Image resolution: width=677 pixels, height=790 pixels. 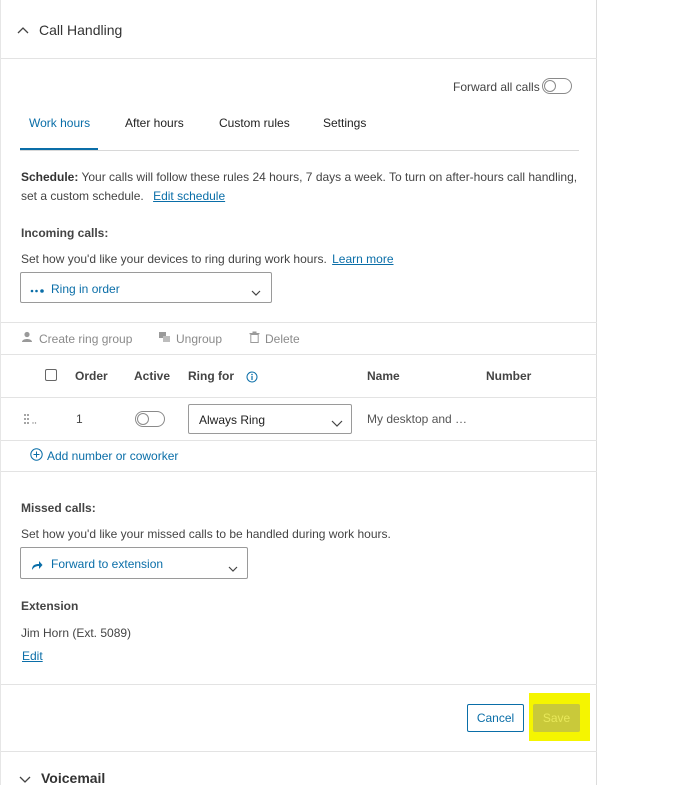 What do you see at coordinates (58, 508) in the screenshot?
I see `missed-calls-heading: Missed calls:` at bounding box center [58, 508].